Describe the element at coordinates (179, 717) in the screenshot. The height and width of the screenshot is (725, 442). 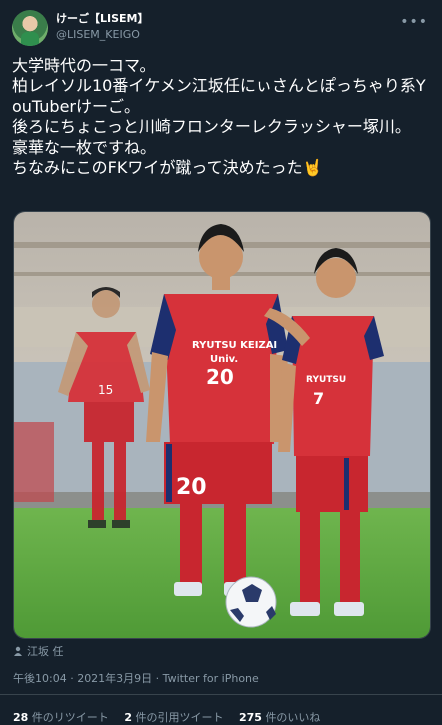
I see `quotes-label: 件の引用ツイート` at that location.